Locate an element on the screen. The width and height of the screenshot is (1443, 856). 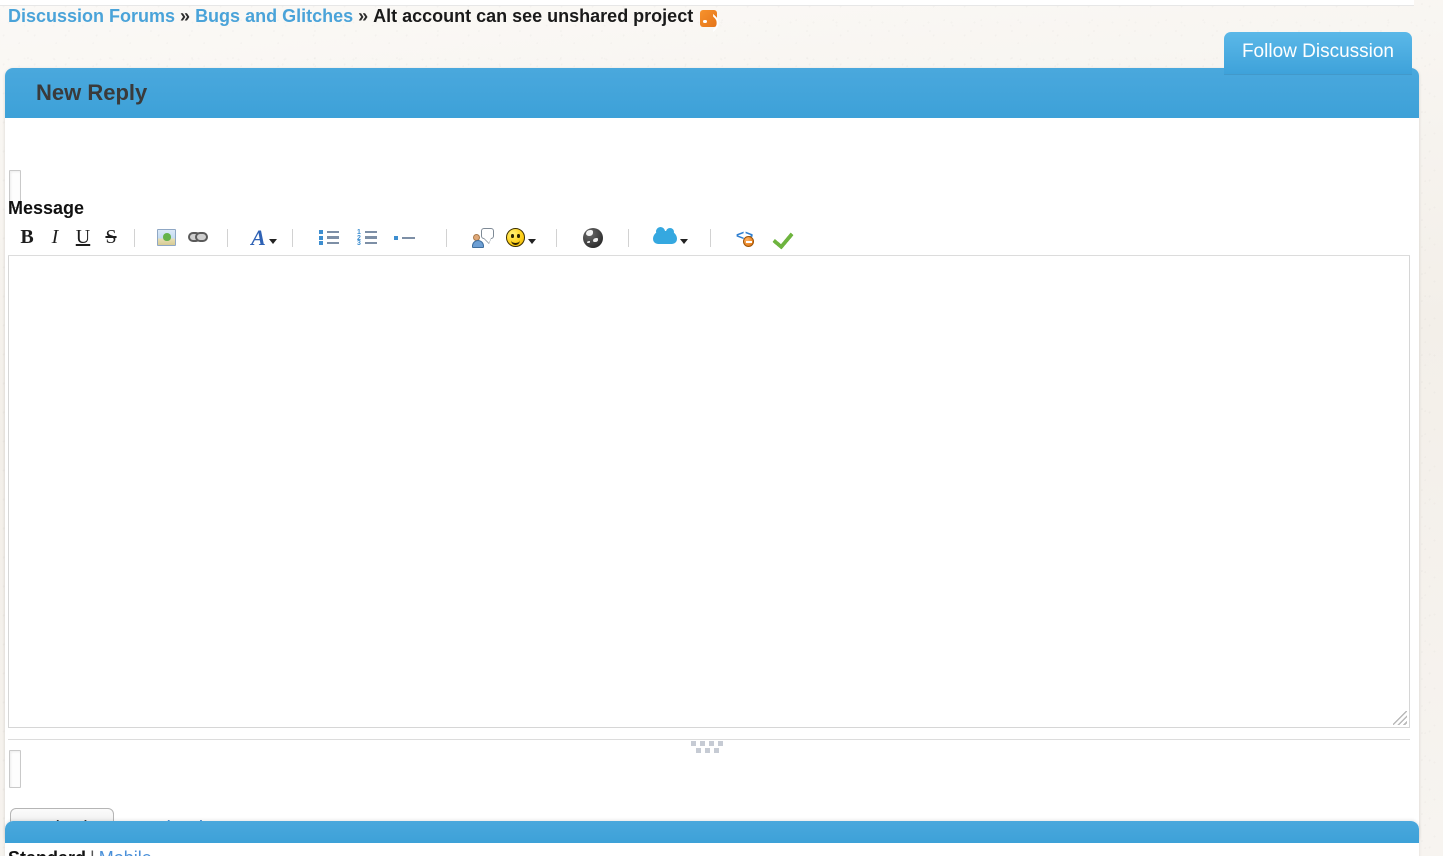
horizontal-rule-icon is located at coordinates (405, 238).